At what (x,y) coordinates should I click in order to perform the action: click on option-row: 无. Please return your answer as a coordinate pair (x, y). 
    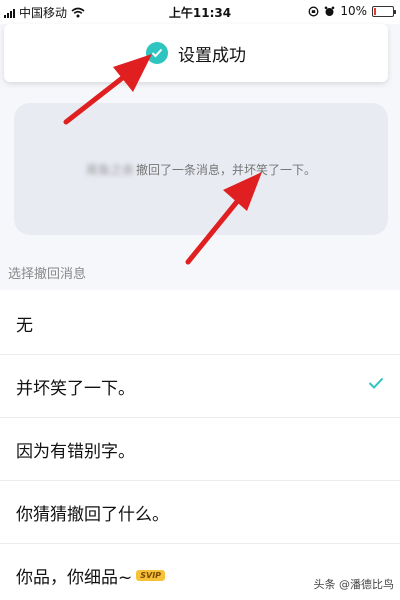
    Looking at the image, I should click on (200, 323).